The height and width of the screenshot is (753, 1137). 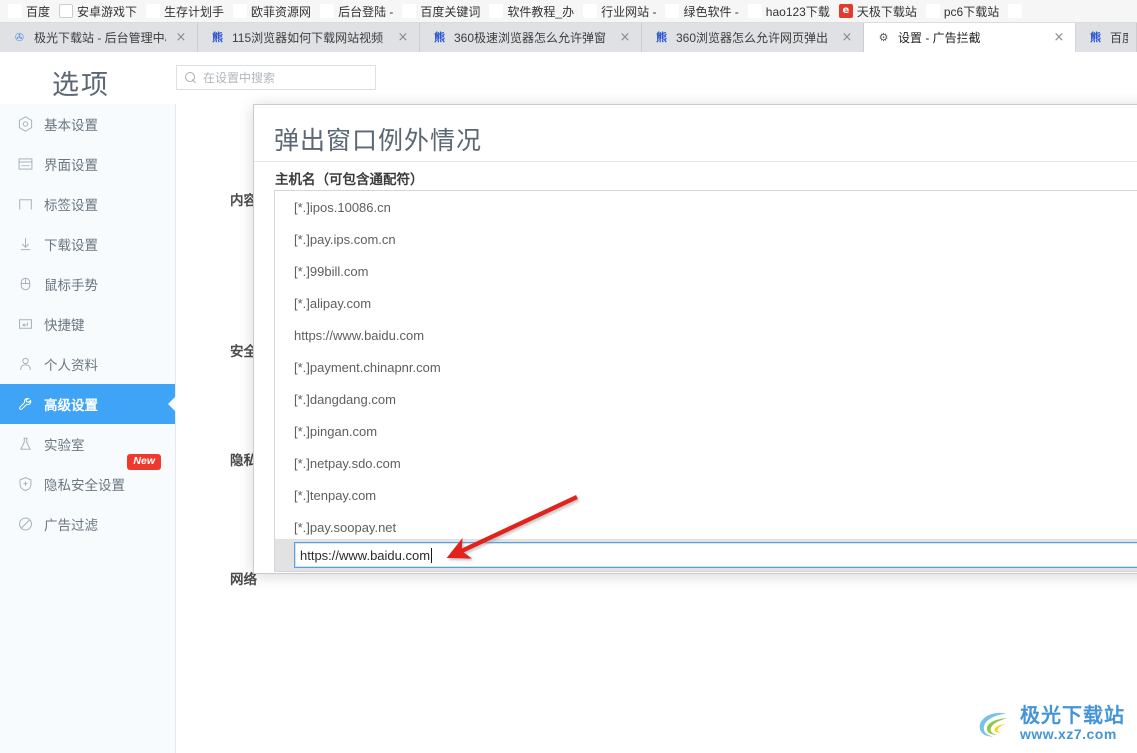 I want to click on bookmark-item: ✇ 后台登陆 -, so click(x=359, y=11).